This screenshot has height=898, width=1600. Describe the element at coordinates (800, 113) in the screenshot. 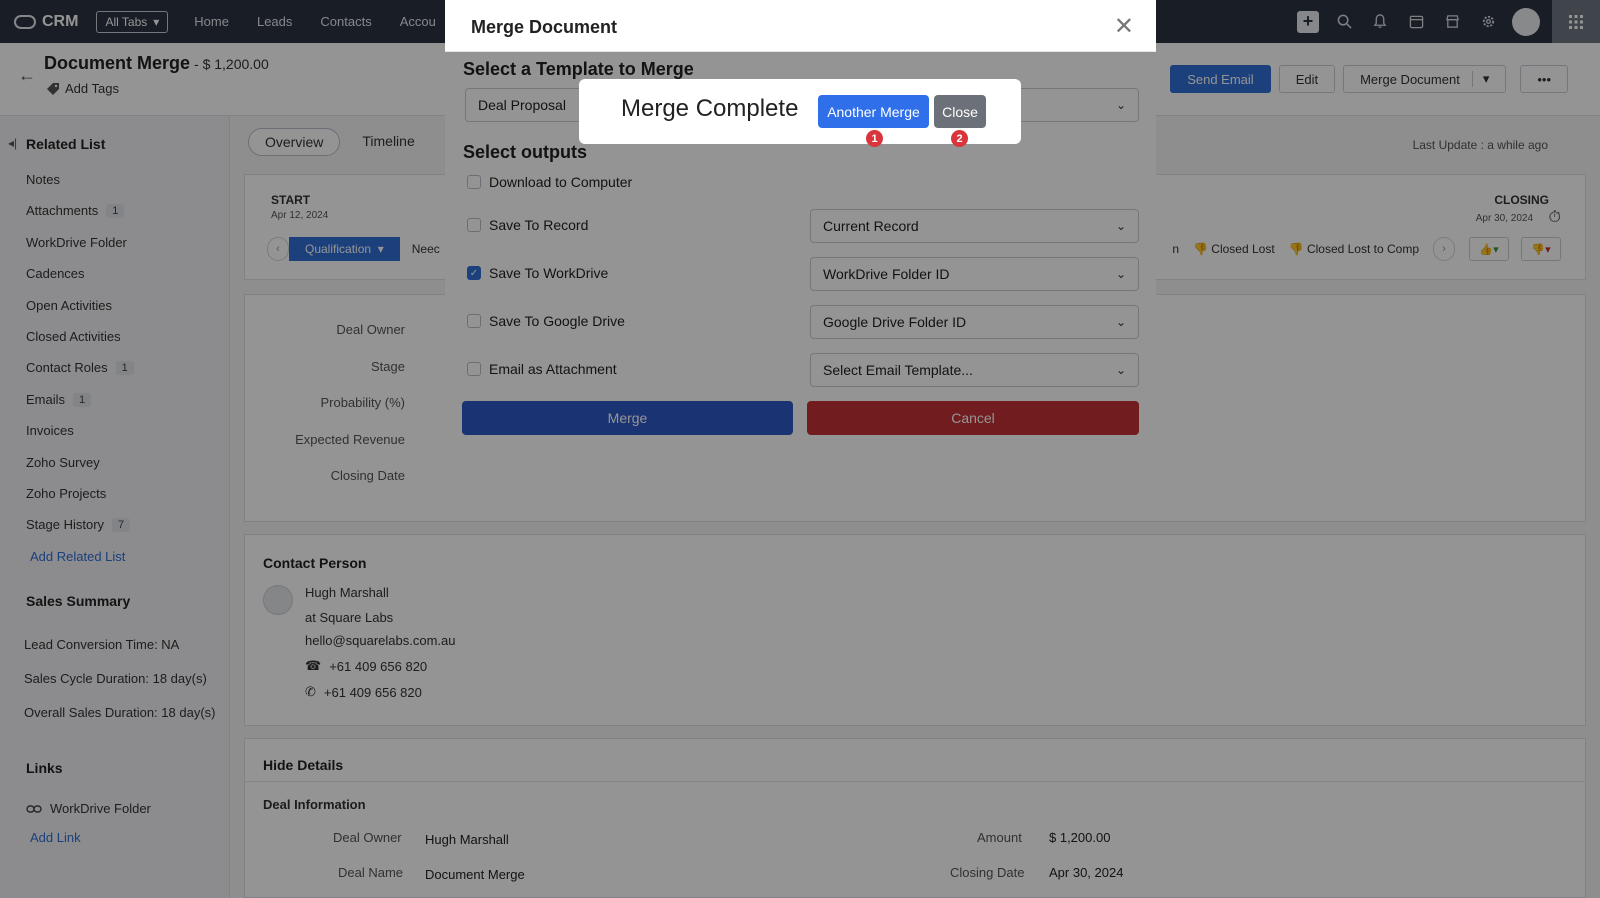

I see `merge-complete-popup: Merge Complete Another Merge Close 1 2` at that location.